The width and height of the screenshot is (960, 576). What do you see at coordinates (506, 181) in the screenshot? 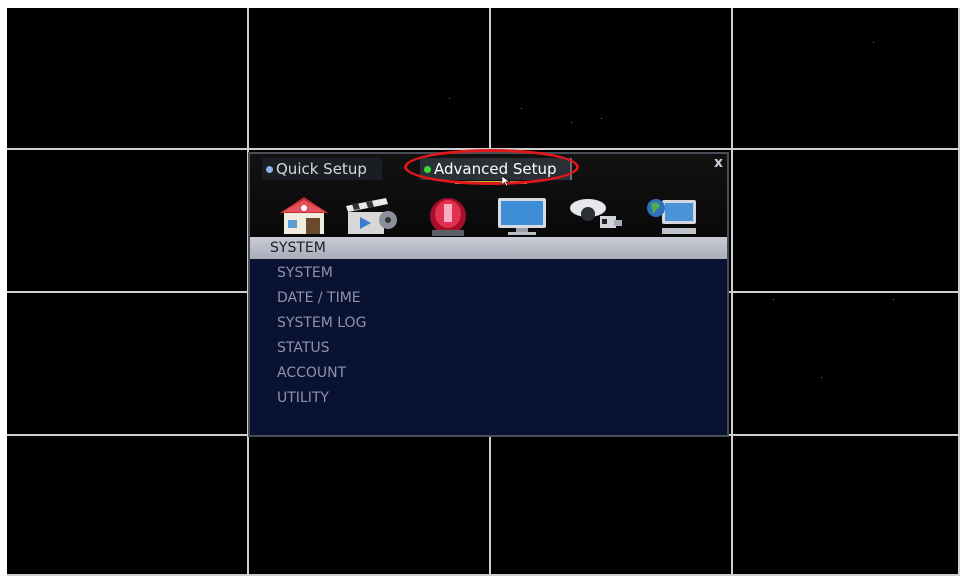
I see `mouse-cursor-icon` at bounding box center [506, 181].